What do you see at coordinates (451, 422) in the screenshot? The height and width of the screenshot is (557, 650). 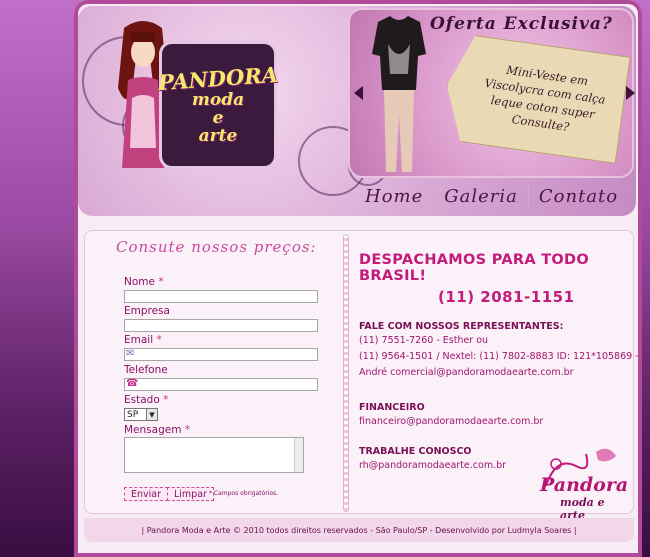 I see `financeiro-email: financeiro@pandoramodaearte.com.br` at bounding box center [451, 422].